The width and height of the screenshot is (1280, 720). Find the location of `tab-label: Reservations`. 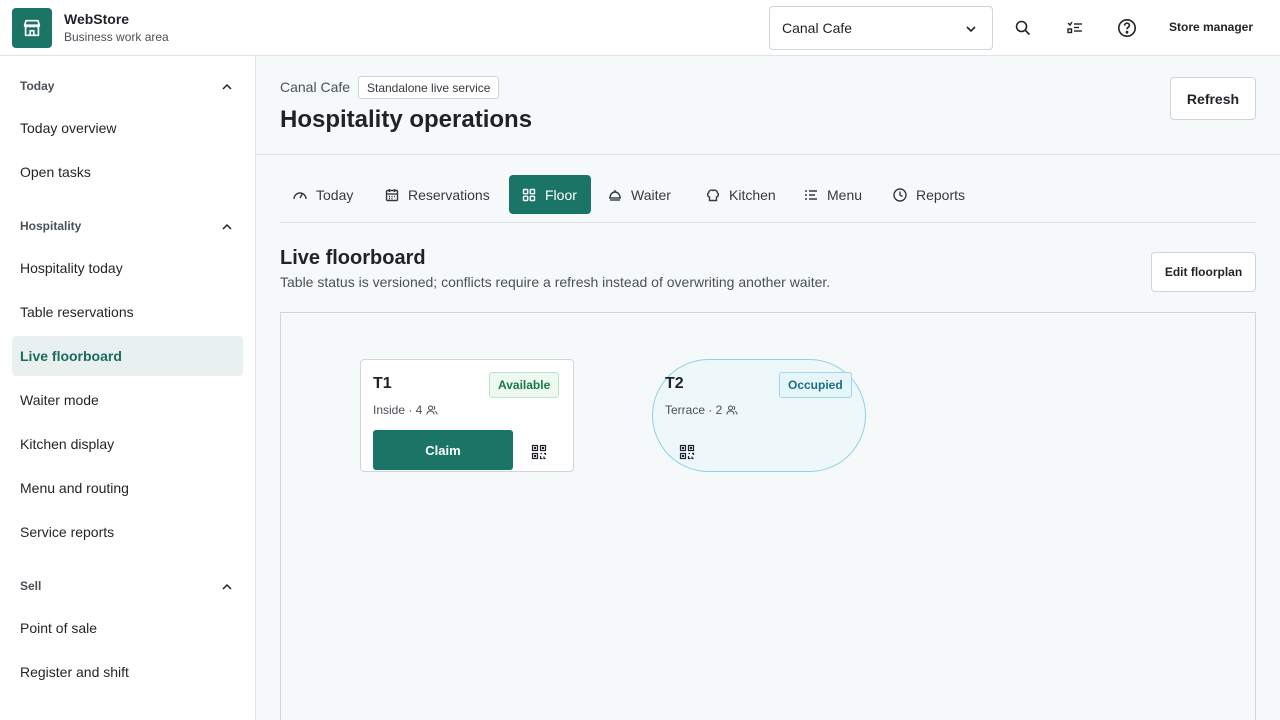

tab-label: Reservations is located at coordinates (449, 194).